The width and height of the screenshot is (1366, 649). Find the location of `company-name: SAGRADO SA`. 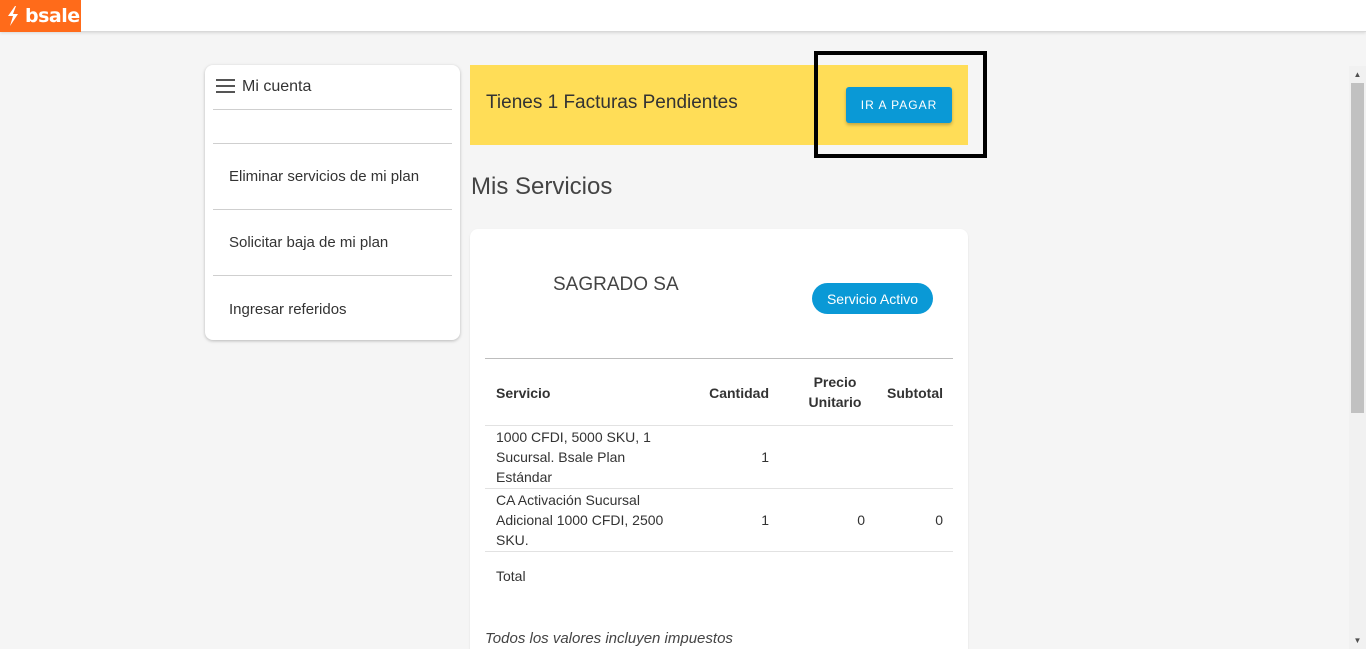

company-name: SAGRADO SA is located at coordinates (616, 284).